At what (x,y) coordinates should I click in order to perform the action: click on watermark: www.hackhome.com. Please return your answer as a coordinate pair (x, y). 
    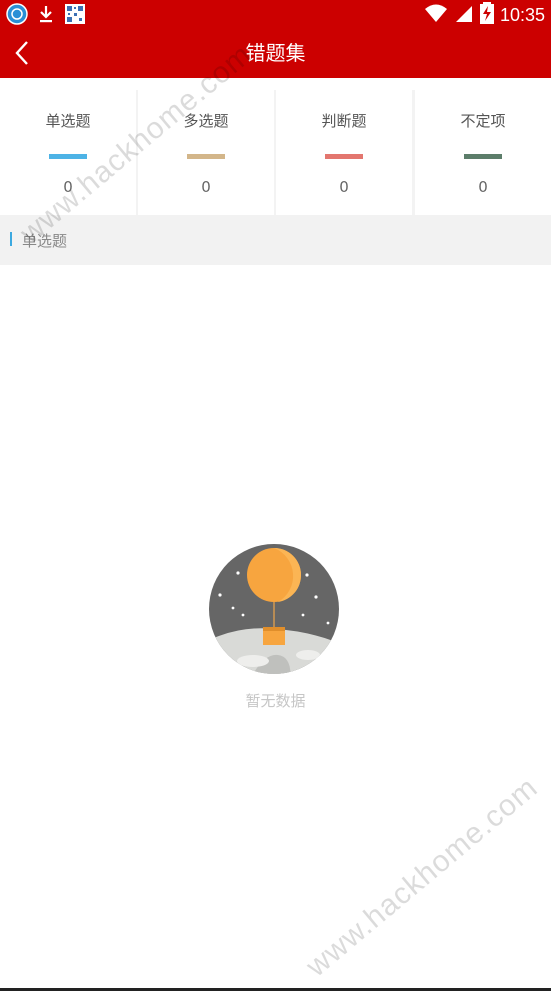
    Looking at the image, I should click on (422, 877).